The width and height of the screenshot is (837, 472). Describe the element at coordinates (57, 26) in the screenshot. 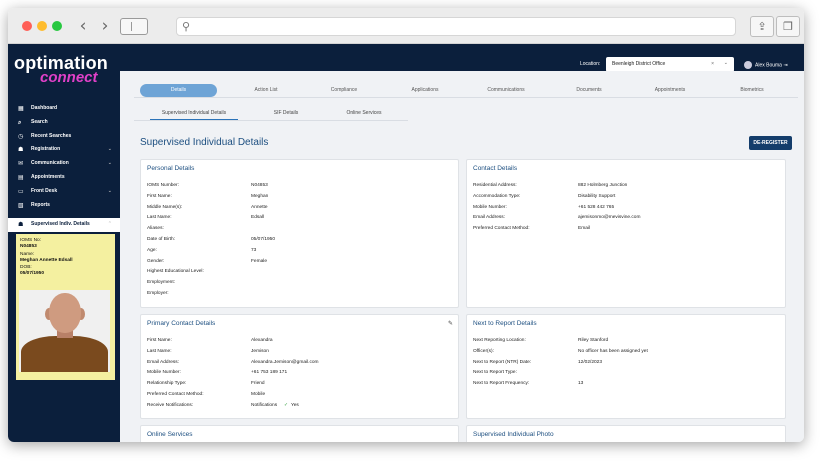

I see `maximize-window-button` at that location.